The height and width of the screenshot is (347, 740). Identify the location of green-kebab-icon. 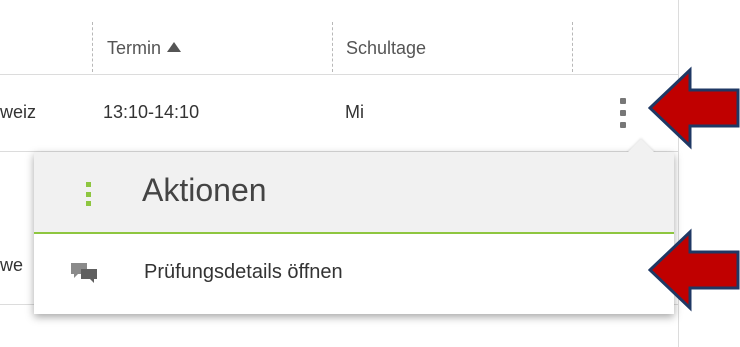
(89, 194).